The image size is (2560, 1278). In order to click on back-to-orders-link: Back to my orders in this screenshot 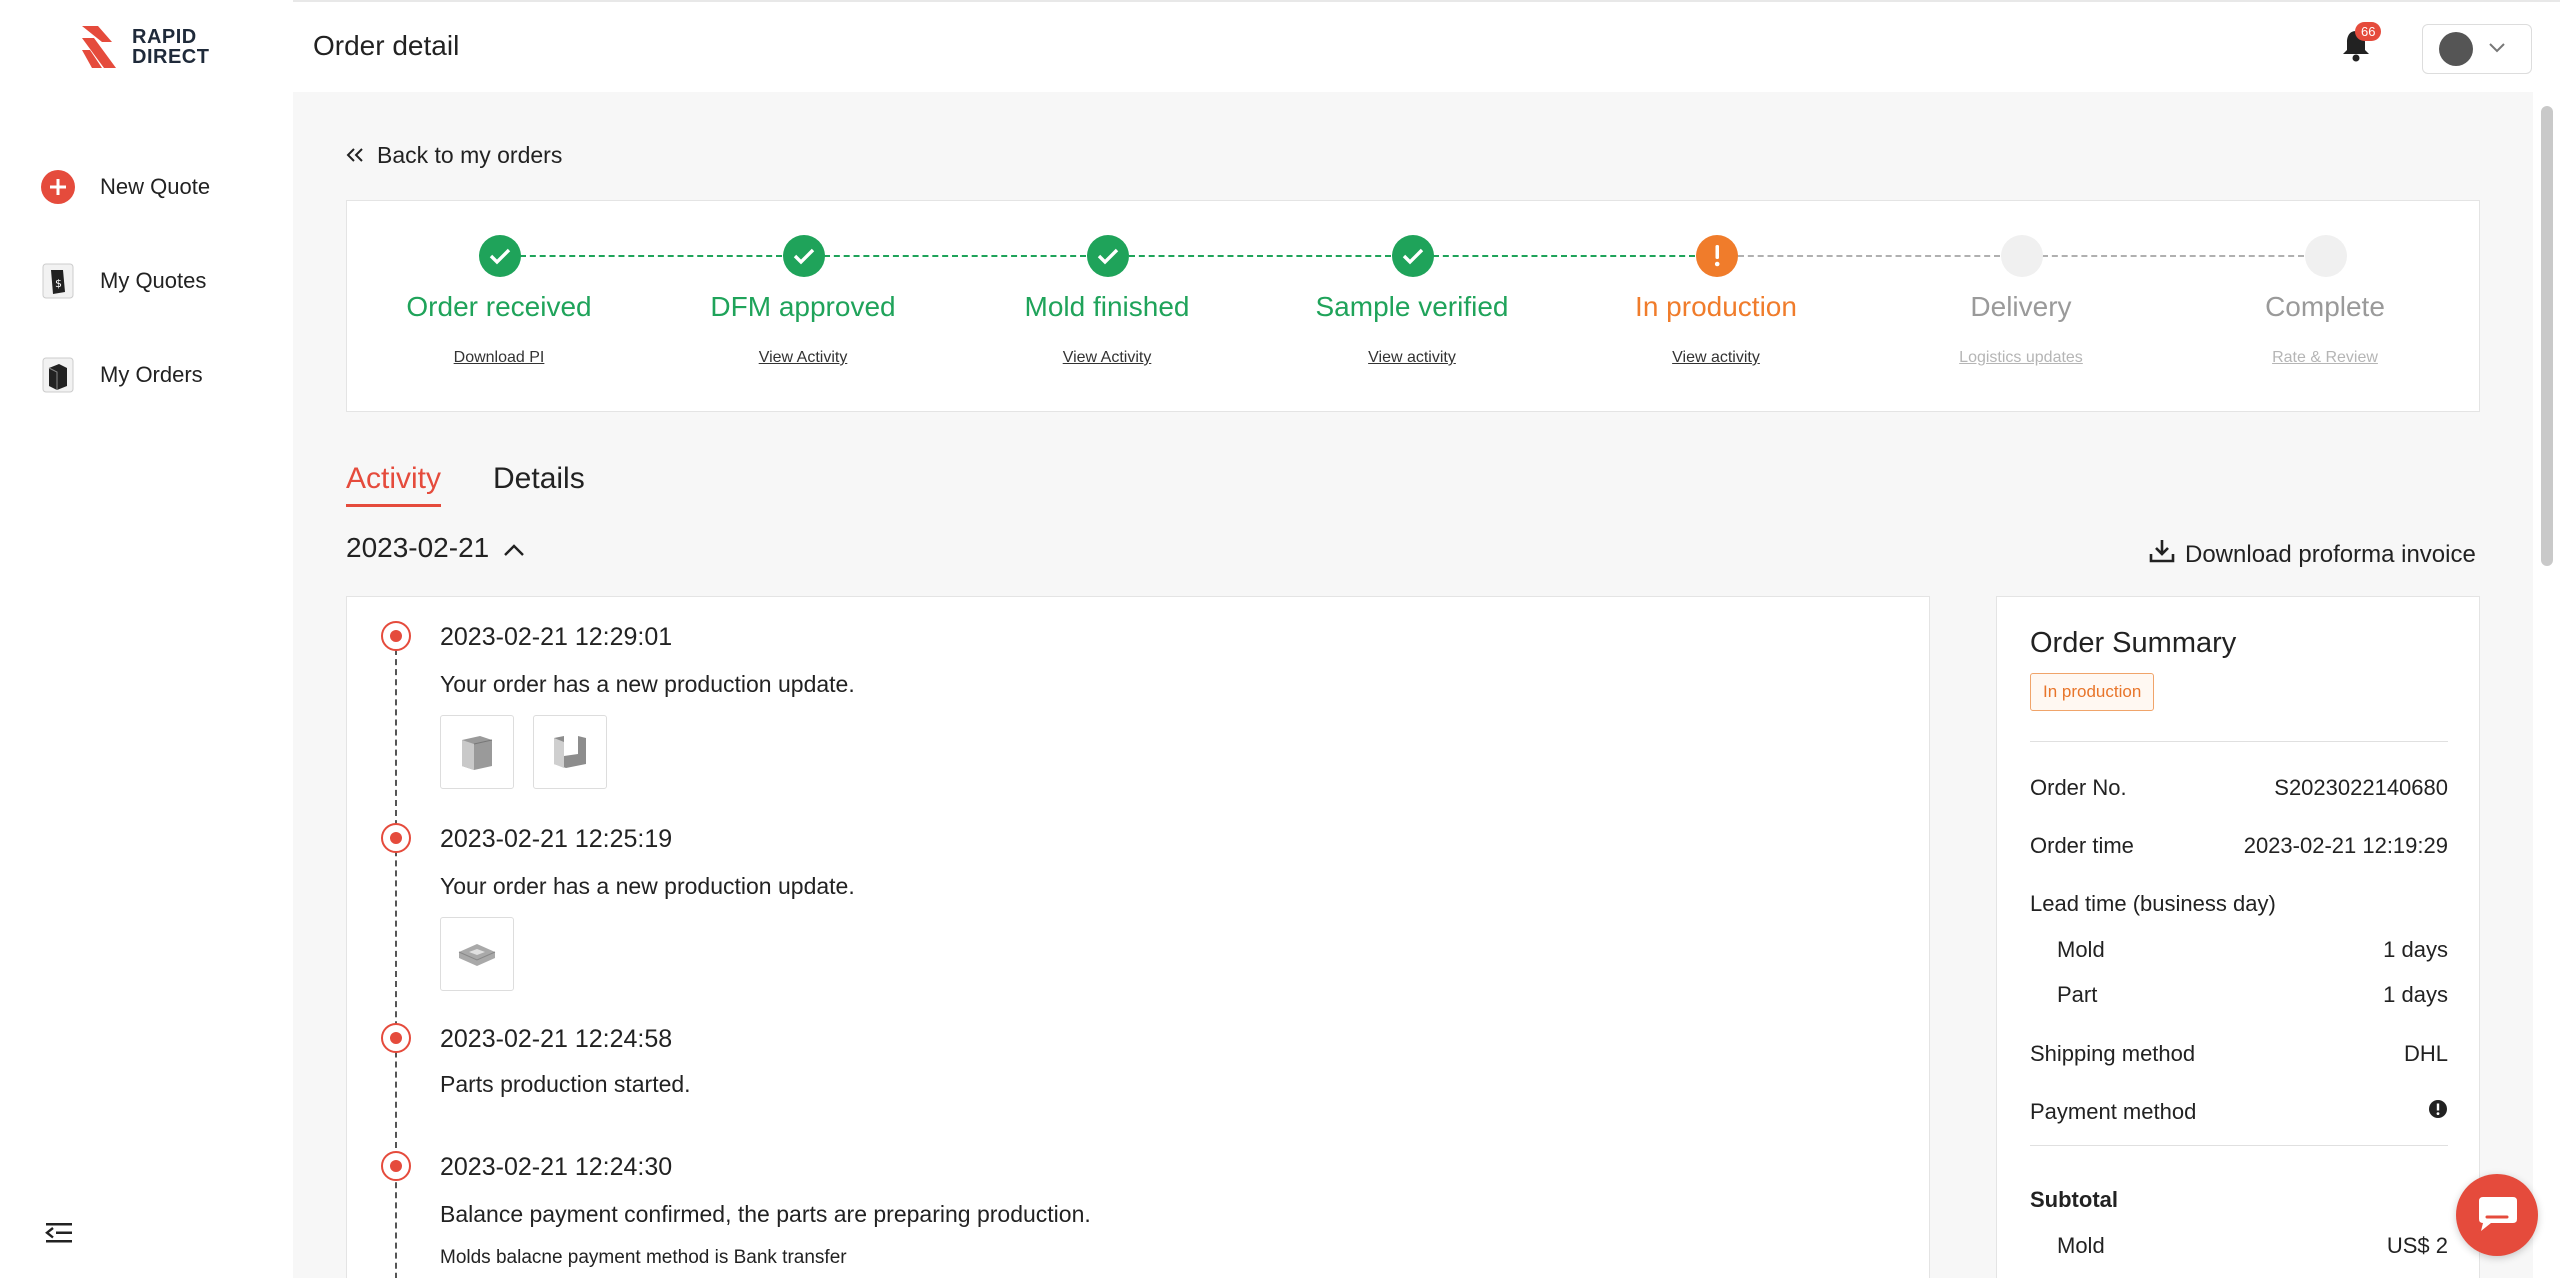, I will do `click(453, 155)`.